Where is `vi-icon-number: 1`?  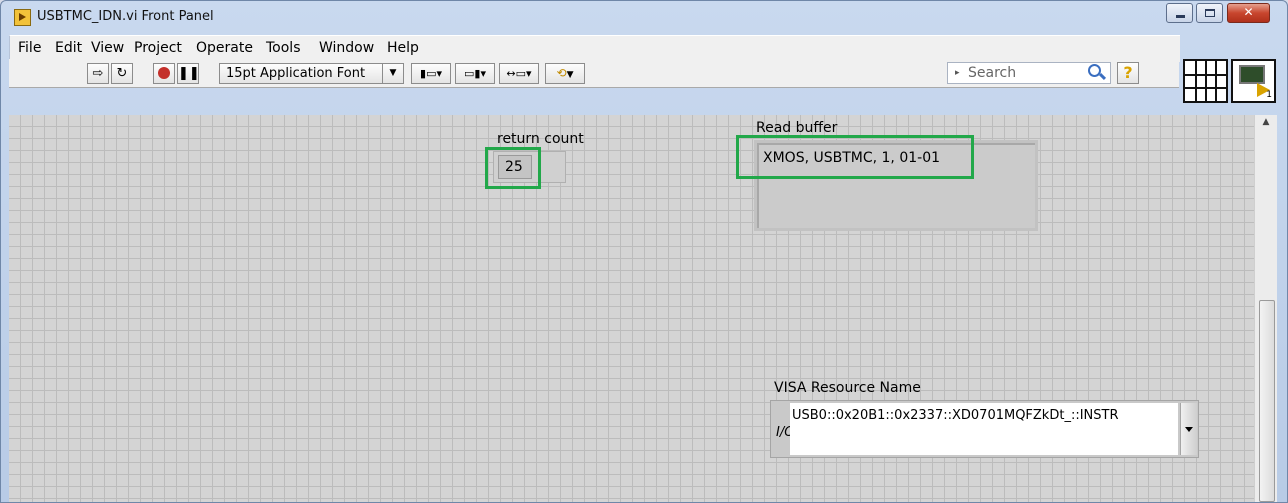
vi-icon-number: 1 is located at coordinates (1269, 95).